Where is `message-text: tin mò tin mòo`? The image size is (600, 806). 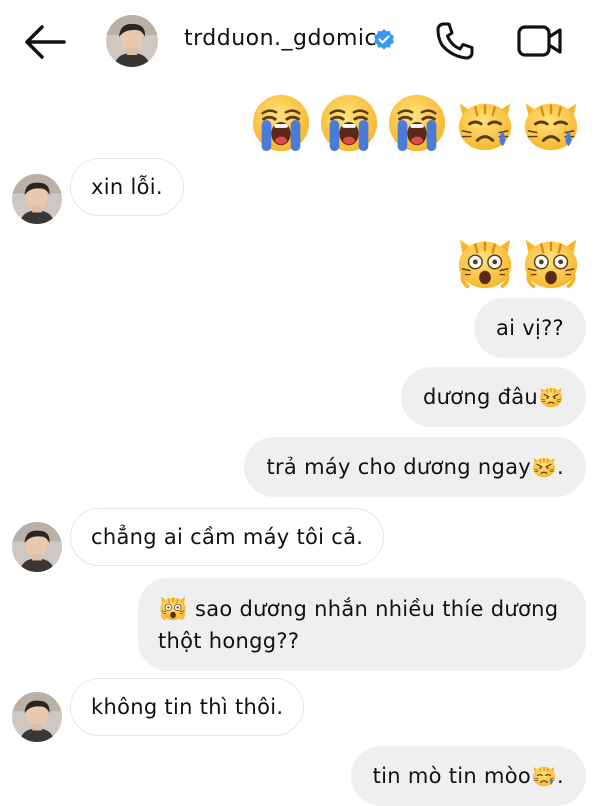 message-text: tin mò tin mòo is located at coordinates (452, 776).